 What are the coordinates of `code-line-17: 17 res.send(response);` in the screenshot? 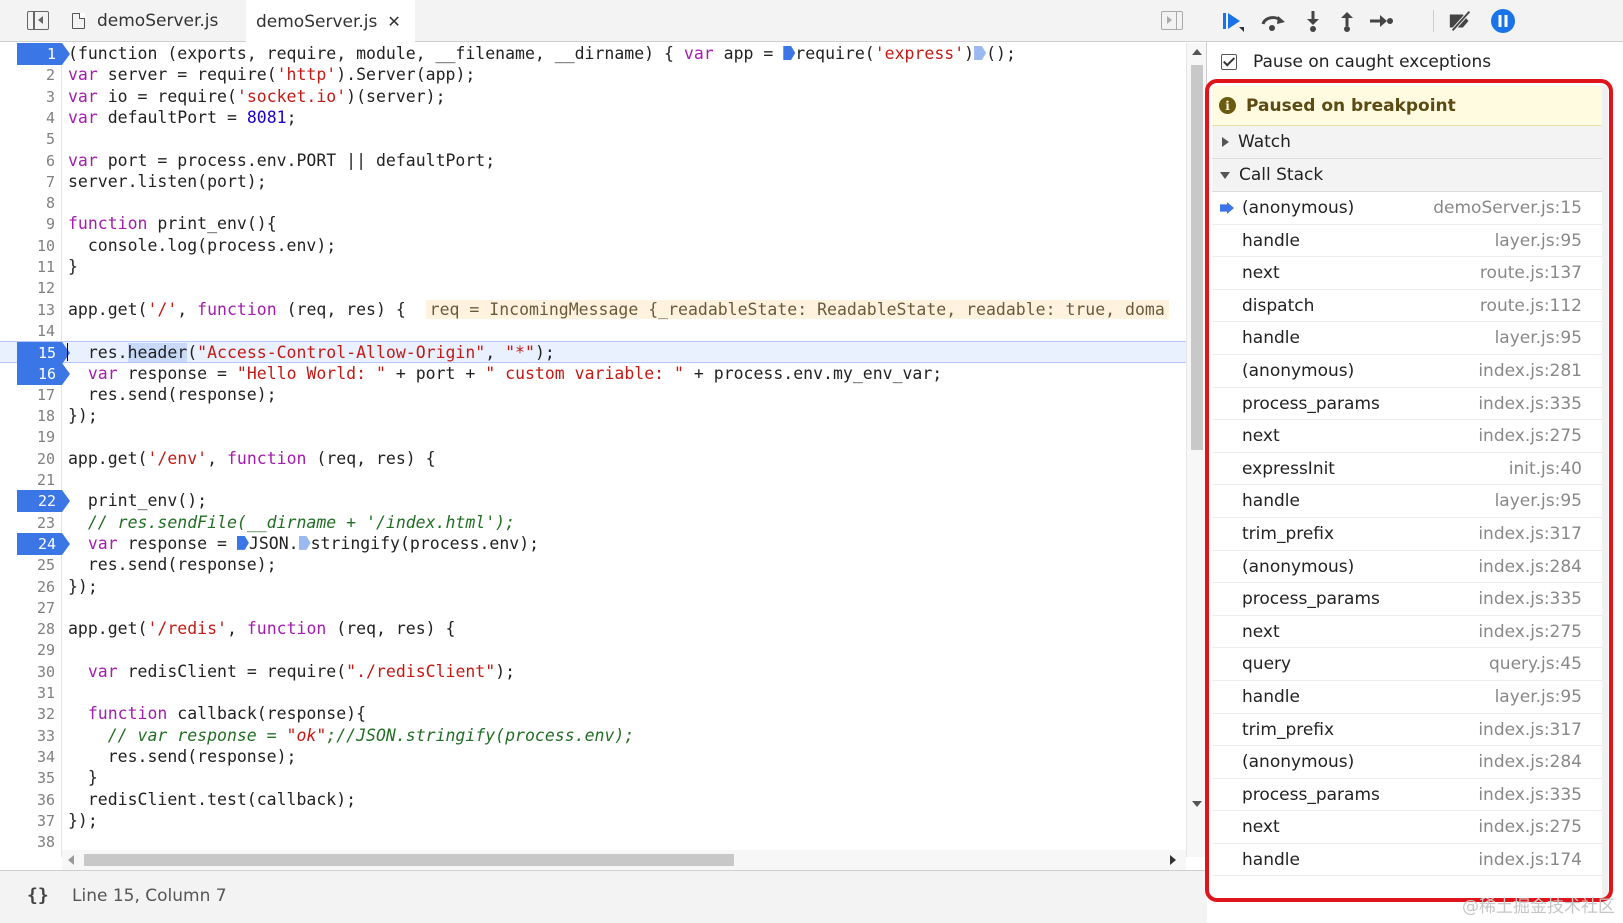 It's located at (593, 395).